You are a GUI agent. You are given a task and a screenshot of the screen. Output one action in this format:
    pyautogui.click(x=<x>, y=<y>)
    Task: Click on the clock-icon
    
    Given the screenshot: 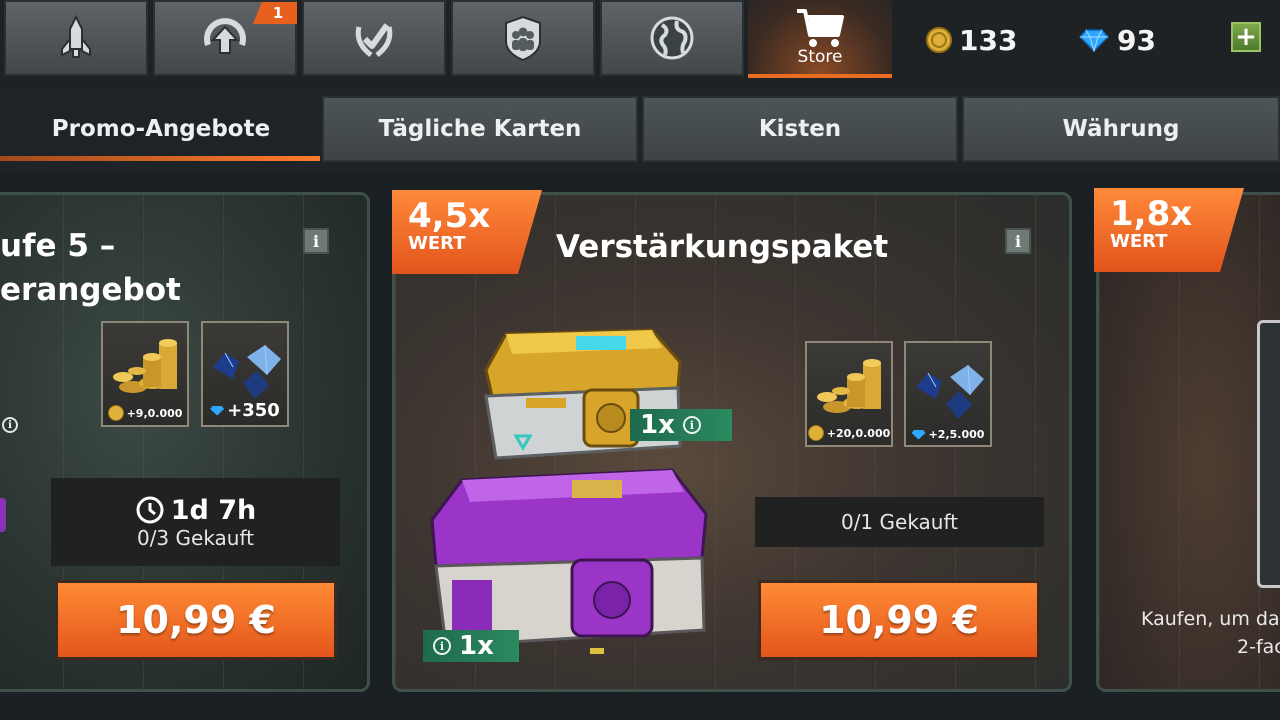 What is the action you would take?
    pyautogui.click(x=150, y=510)
    